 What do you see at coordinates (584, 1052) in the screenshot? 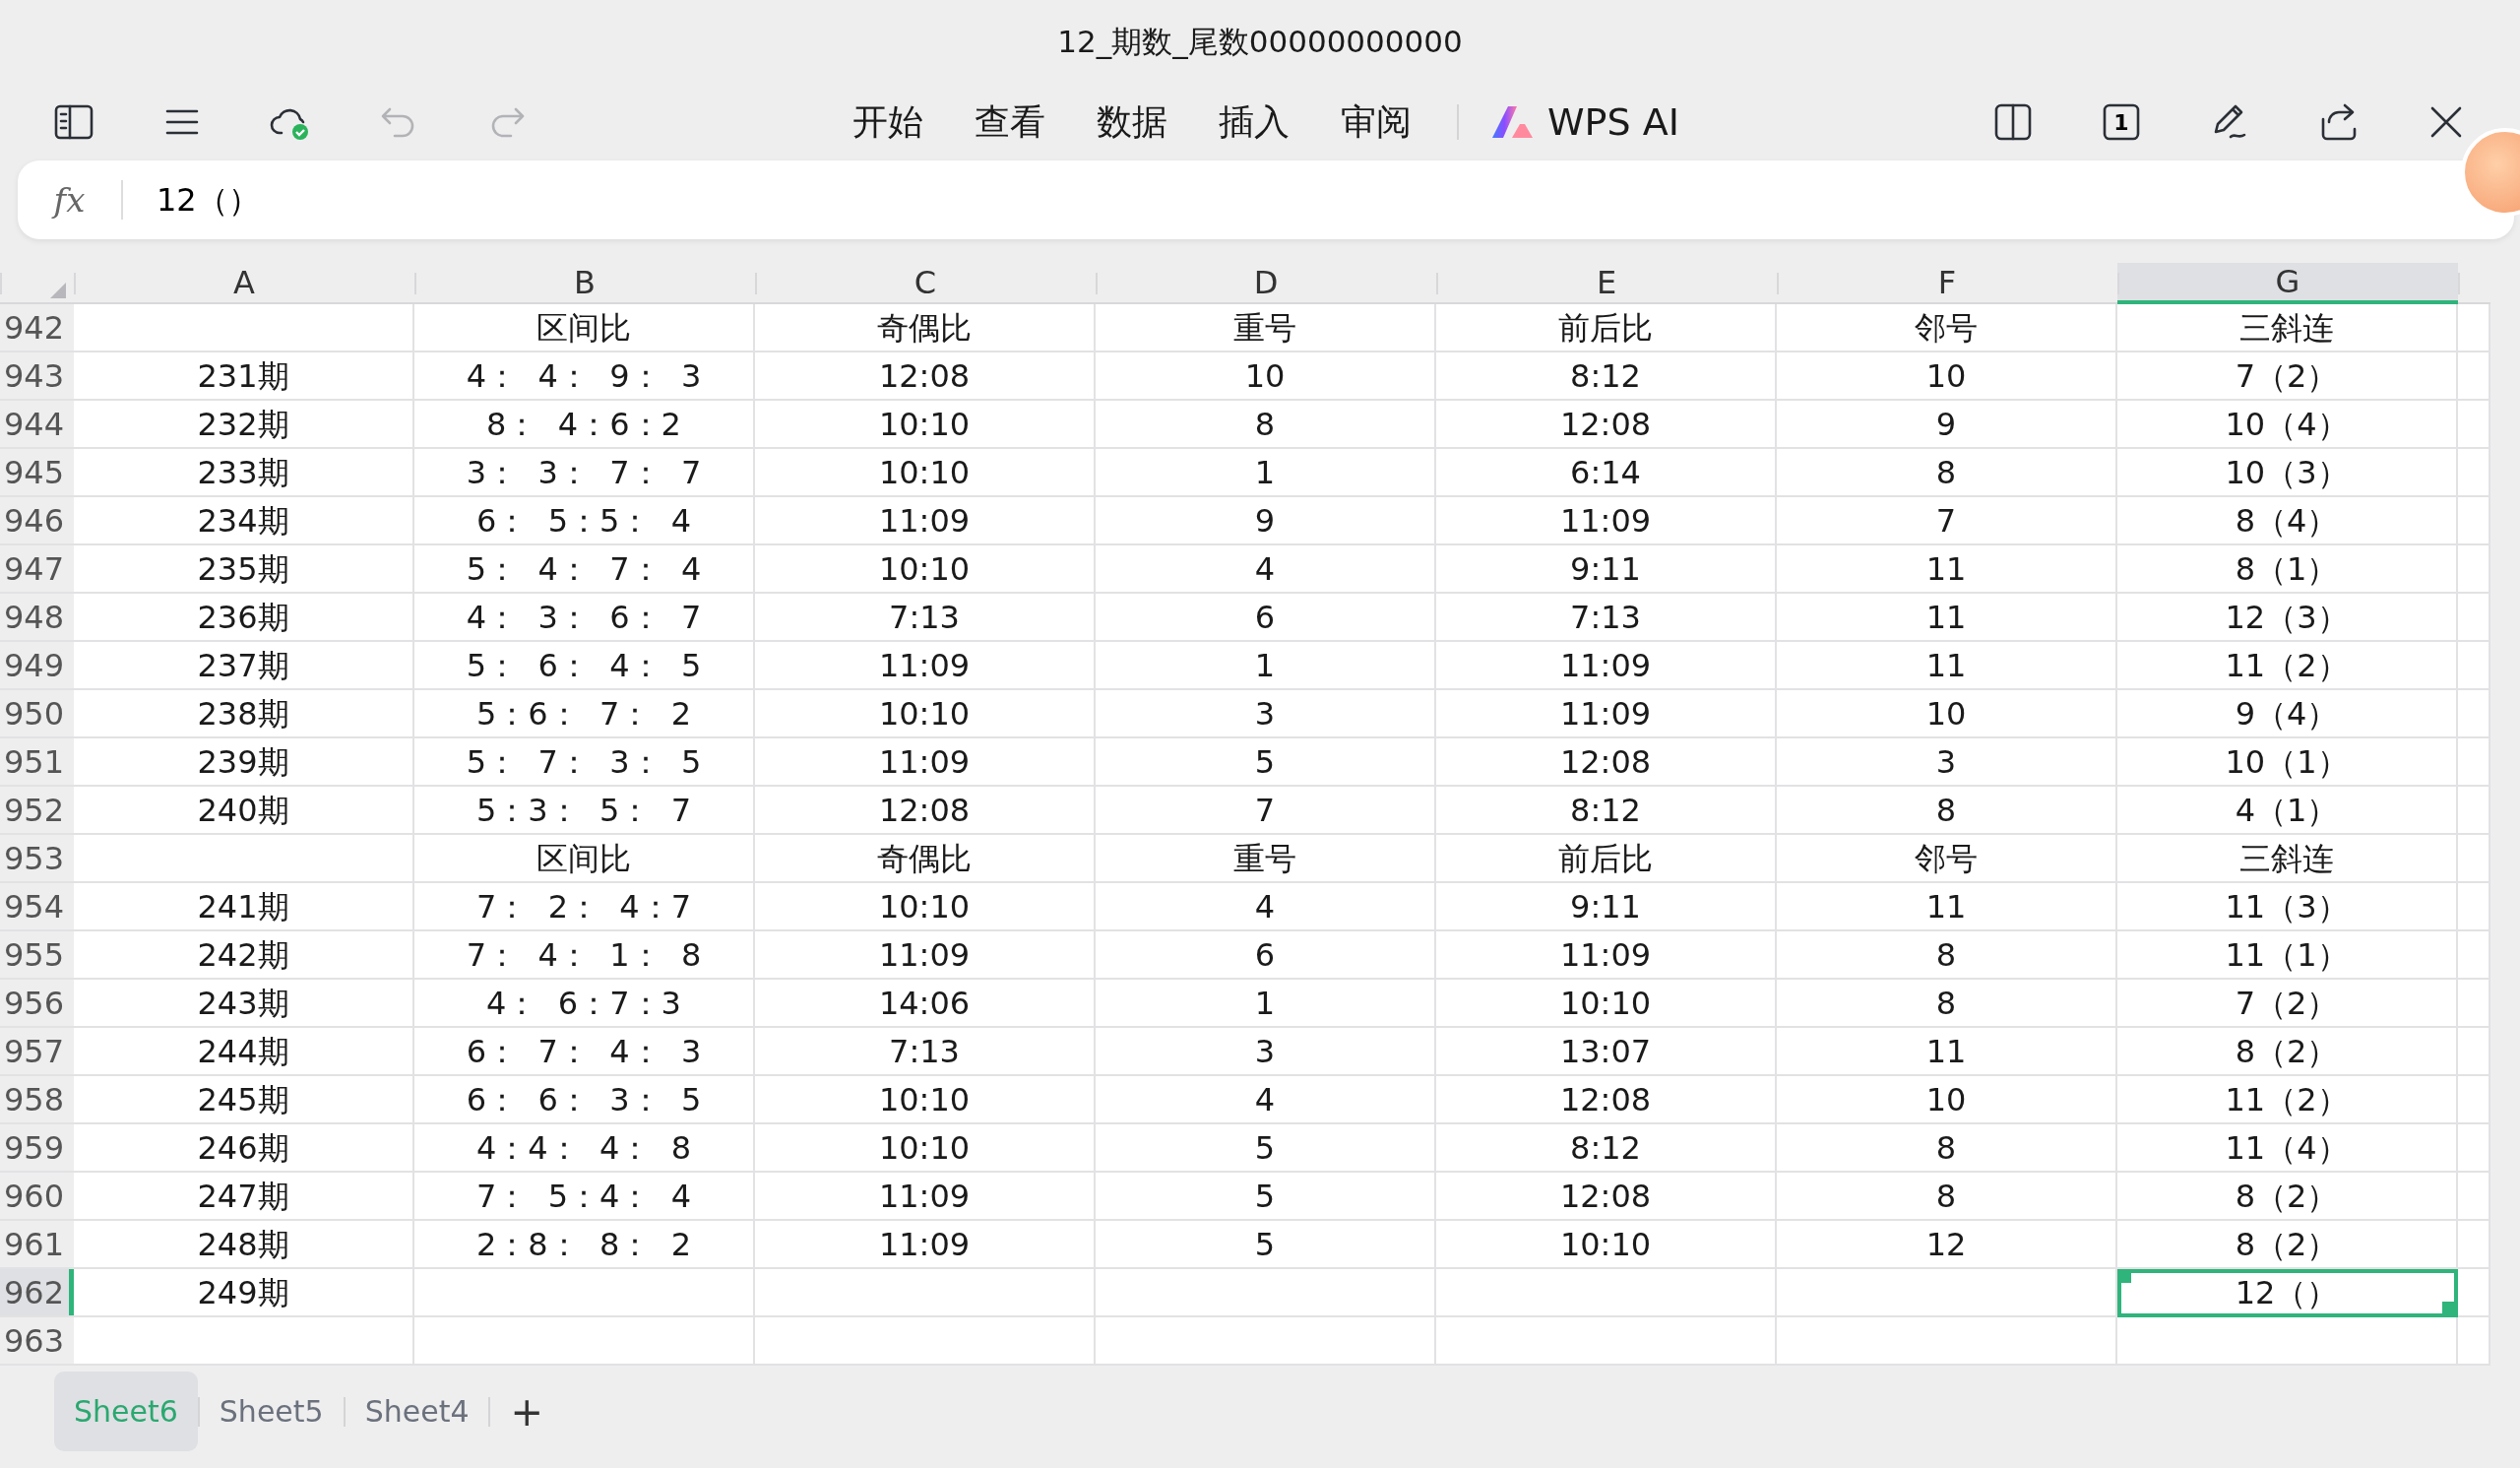
I see `table-cell: 6： 7： 4： 3` at bounding box center [584, 1052].